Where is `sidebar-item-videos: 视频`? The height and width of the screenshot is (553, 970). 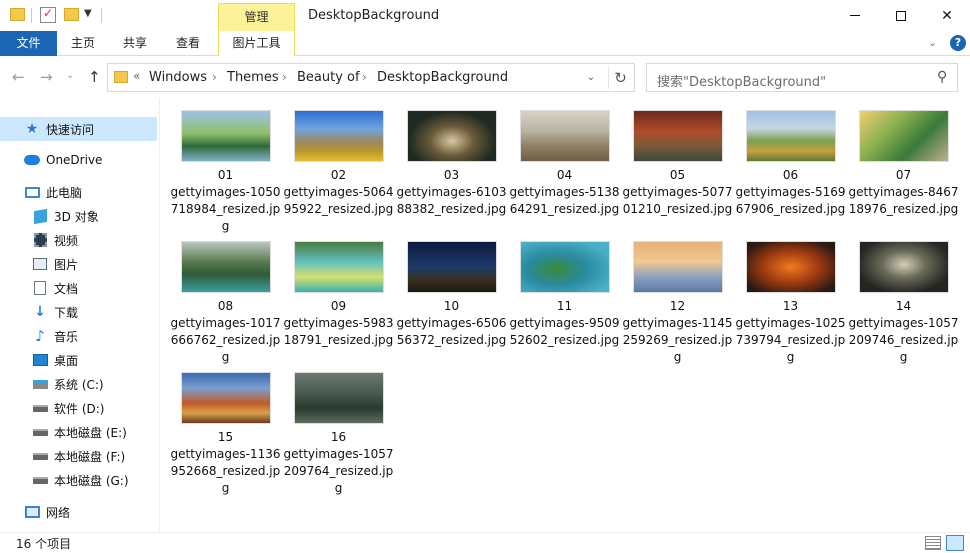 sidebar-item-videos: 视频 is located at coordinates (78, 240).